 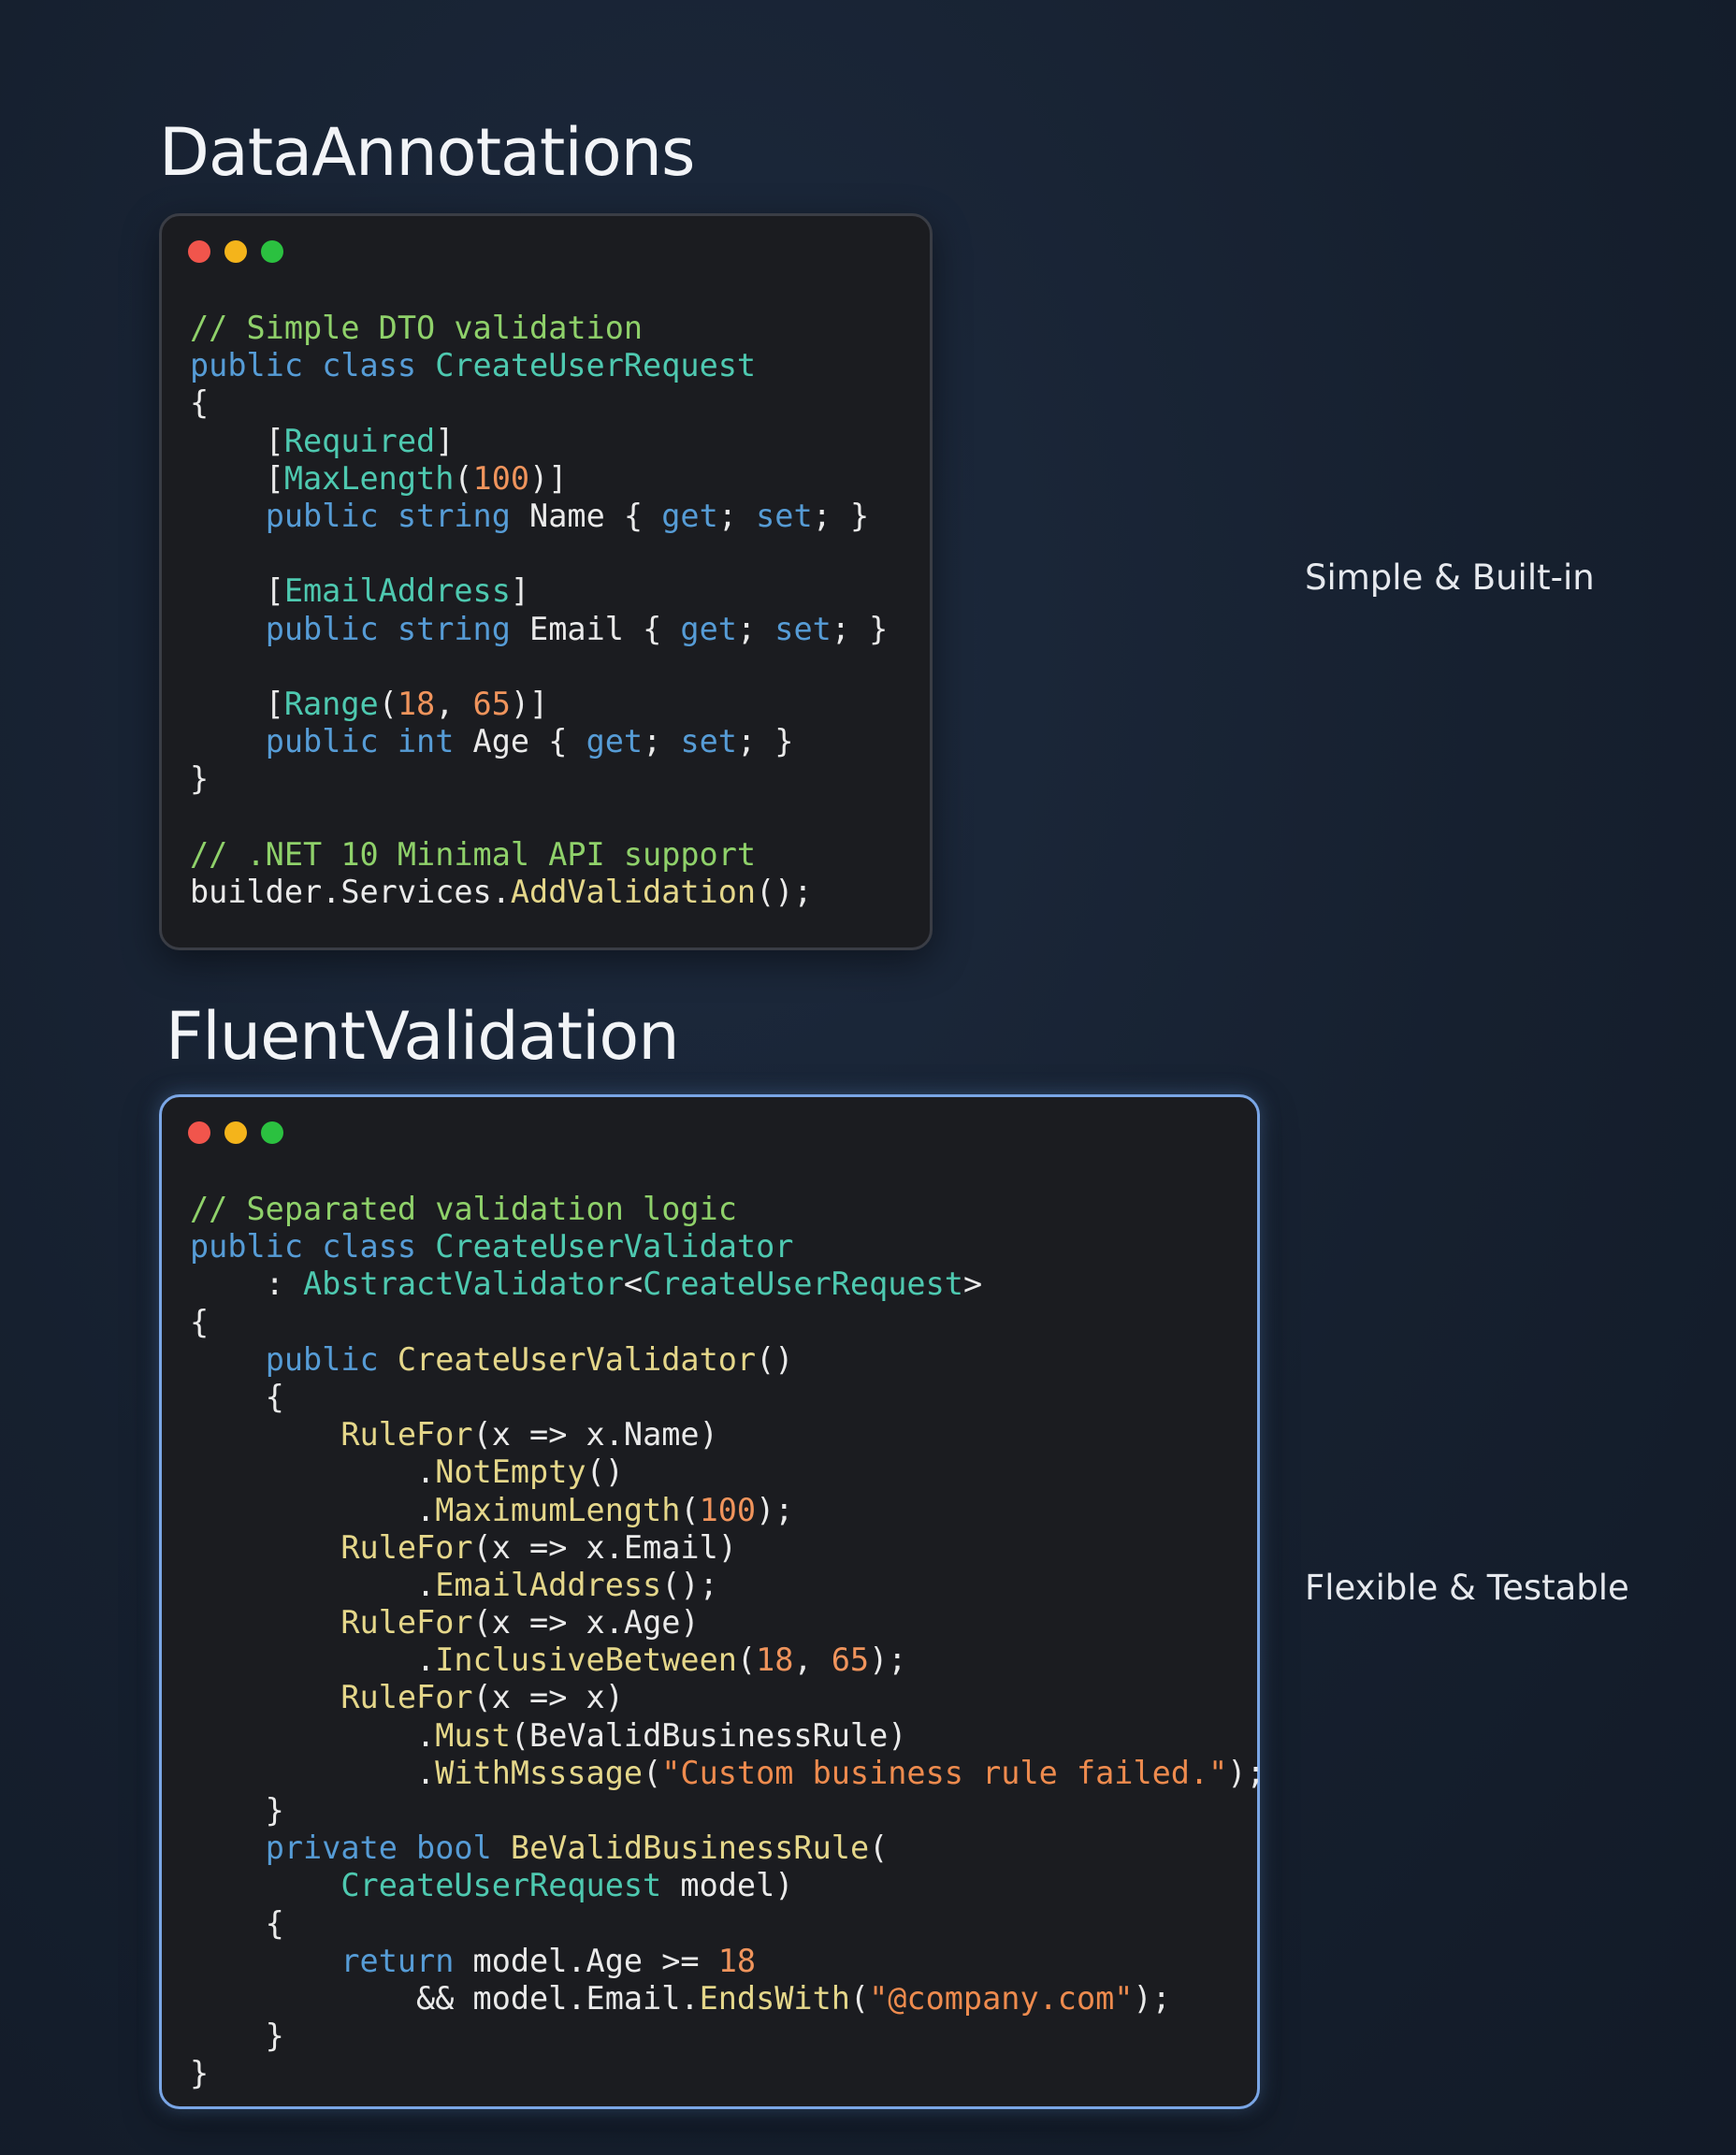 I want to click on code-token-num: 100, so click(x=728, y=1510).